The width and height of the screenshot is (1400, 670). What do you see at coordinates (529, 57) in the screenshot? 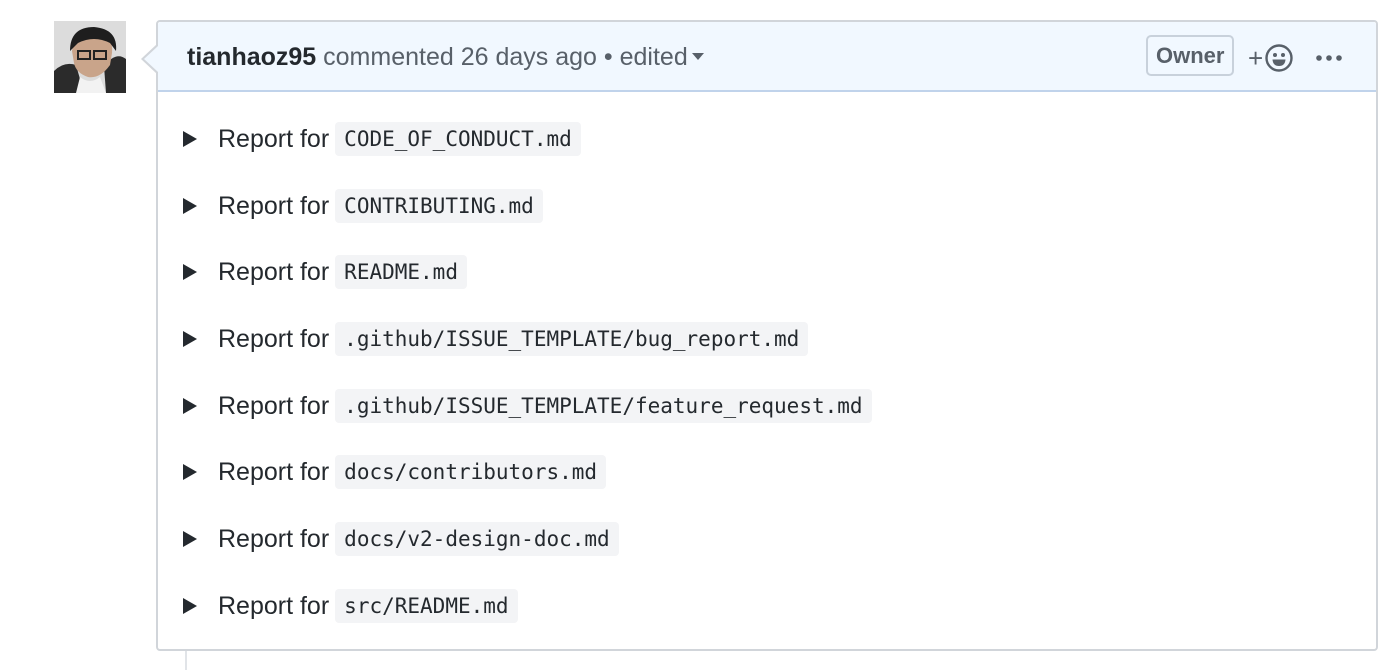
I see `comment-time: 26 days ago` at bounding box center [529, 57].